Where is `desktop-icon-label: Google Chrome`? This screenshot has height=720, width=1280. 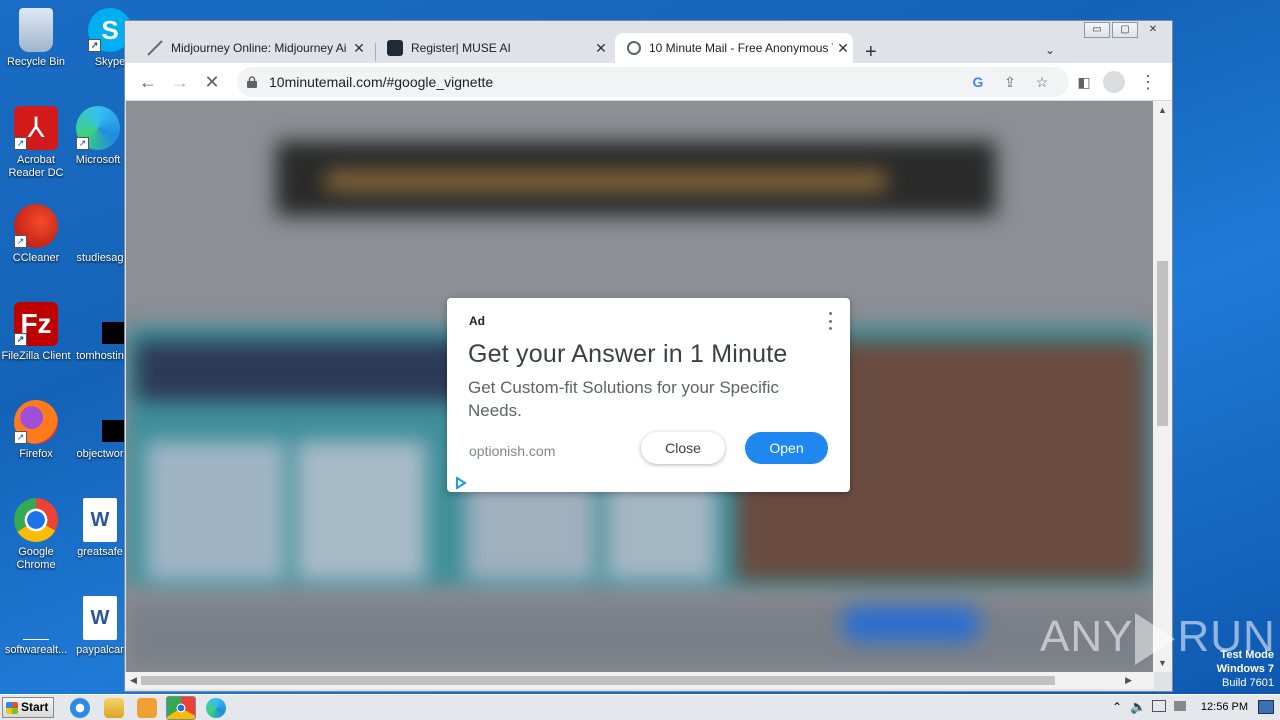 desktop-icon-label: Google Chrome is located at coordinates (36, 558).